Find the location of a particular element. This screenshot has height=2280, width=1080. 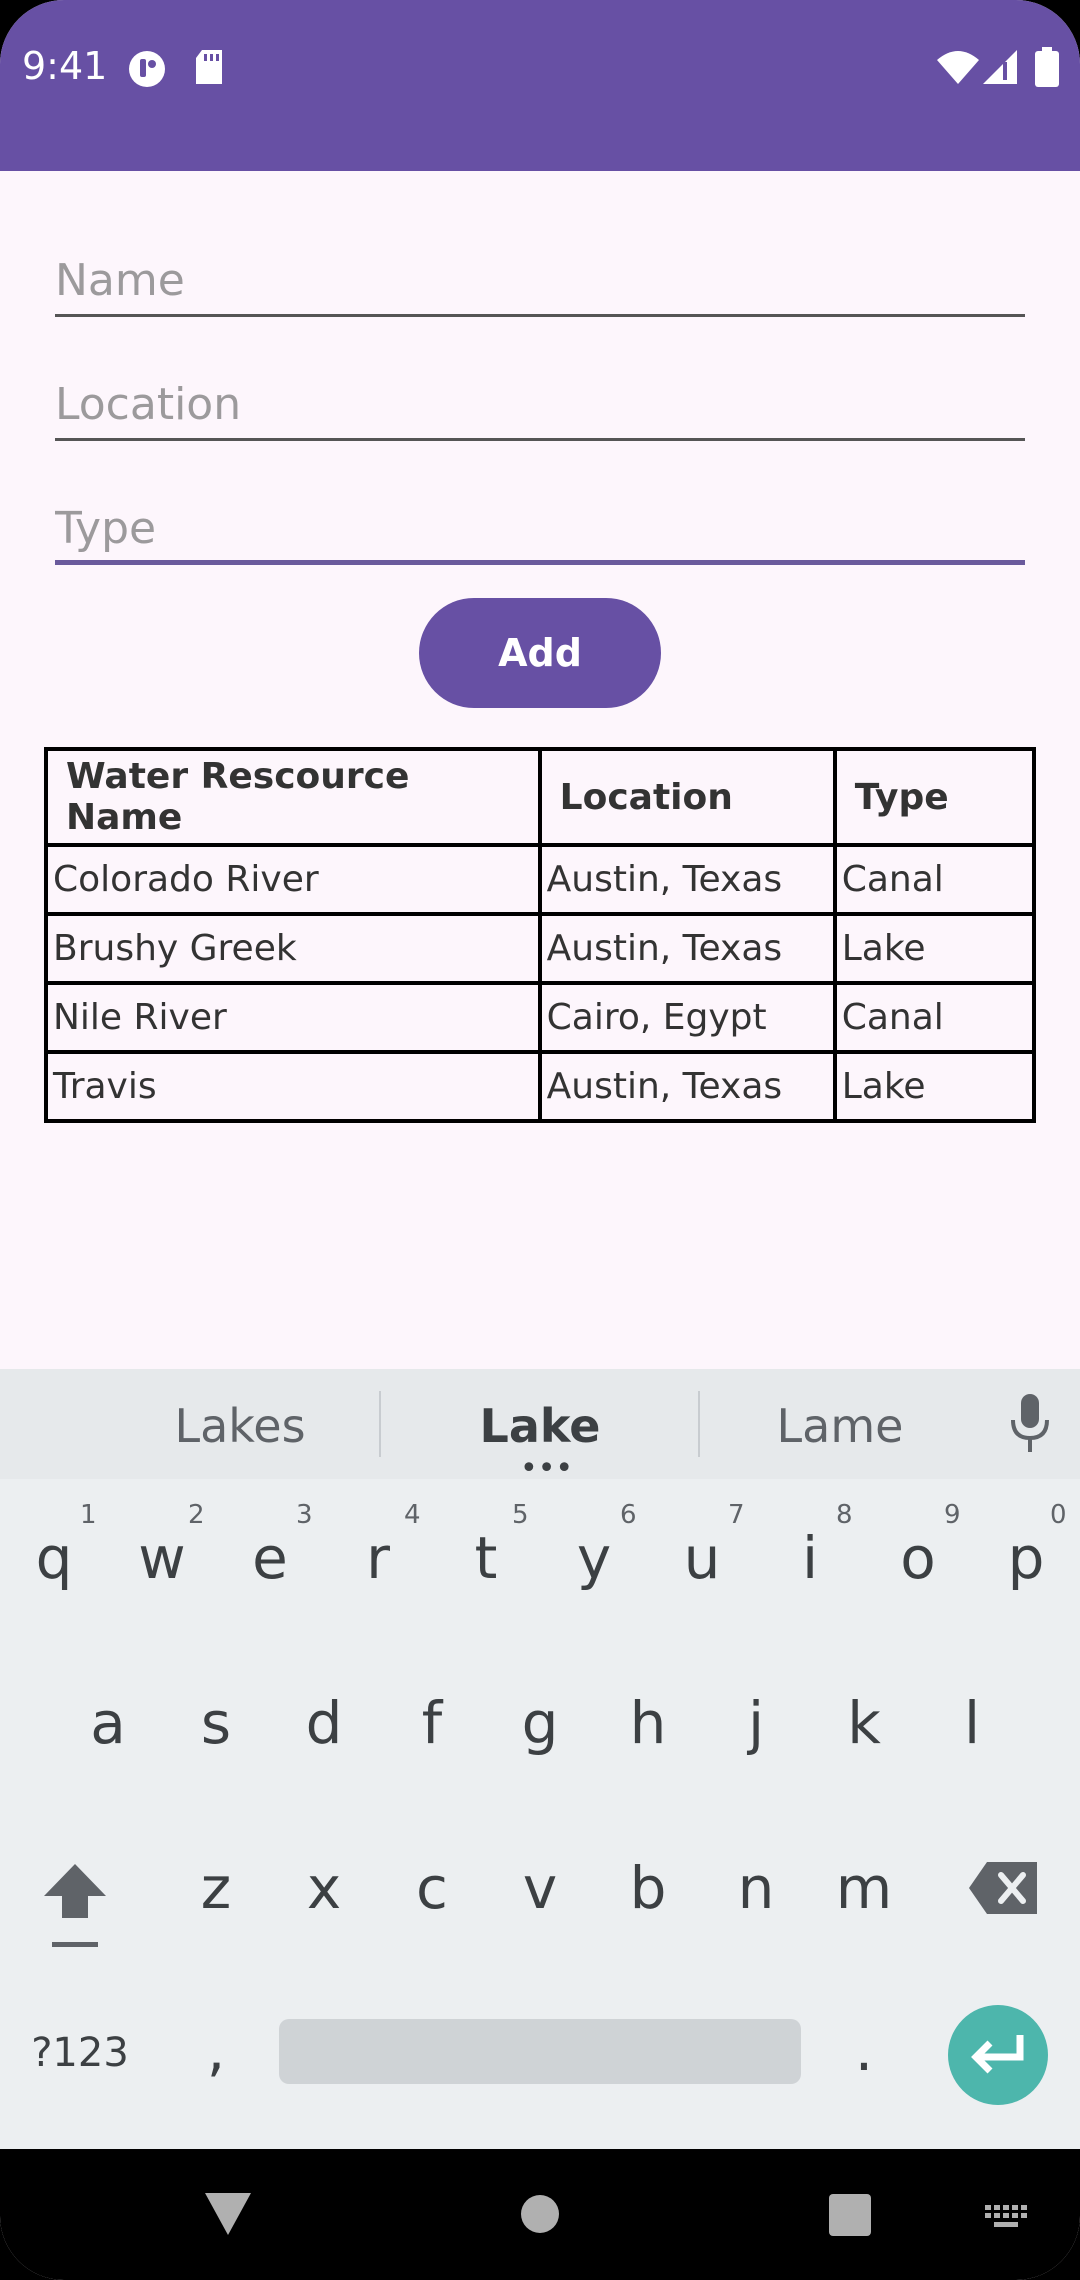

home-icon is located at coordinates (540, 2214).